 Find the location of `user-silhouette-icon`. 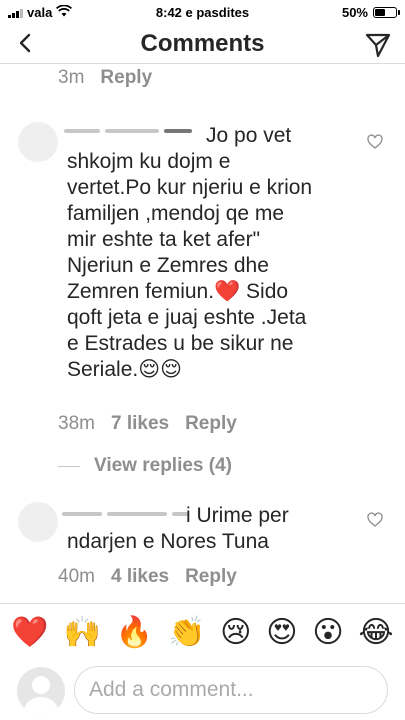

user-silhouette-icon is located at coordinates (41, 685).